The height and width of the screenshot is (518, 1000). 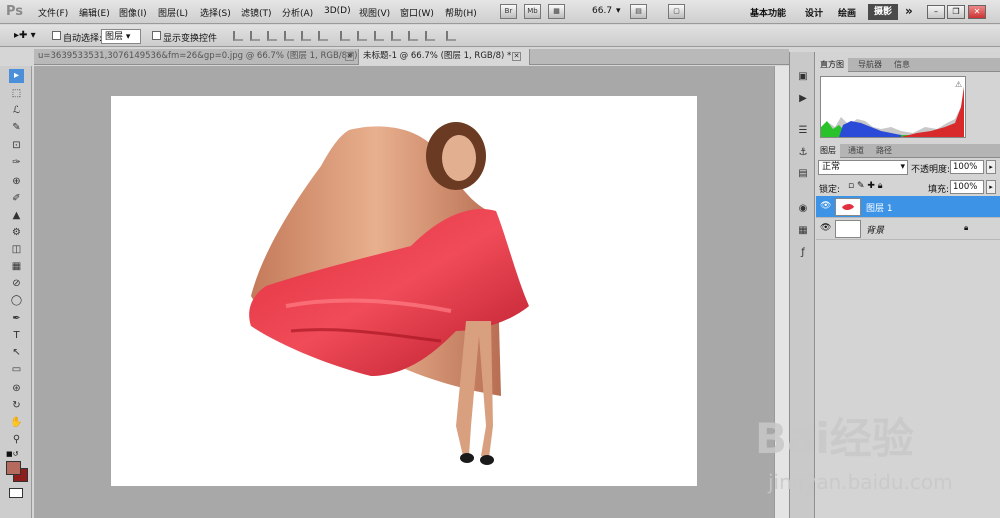 What do you see at coordinates (638, 11) in the screenshot?
I see `arrange-documents-button: ▤` at bounding box center [638, 11].